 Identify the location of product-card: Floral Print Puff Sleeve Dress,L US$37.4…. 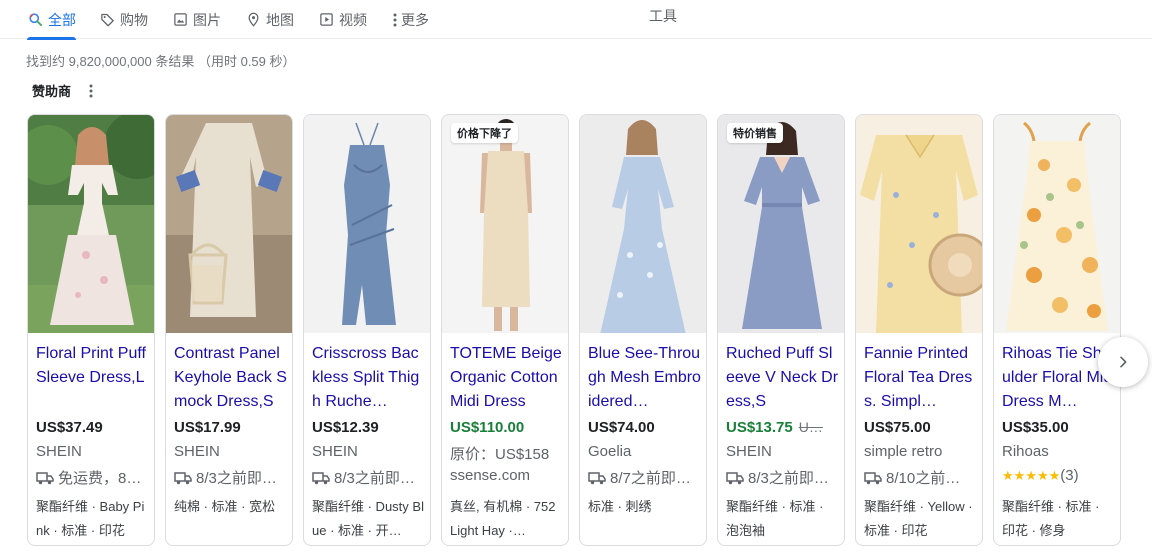
(91, 330).